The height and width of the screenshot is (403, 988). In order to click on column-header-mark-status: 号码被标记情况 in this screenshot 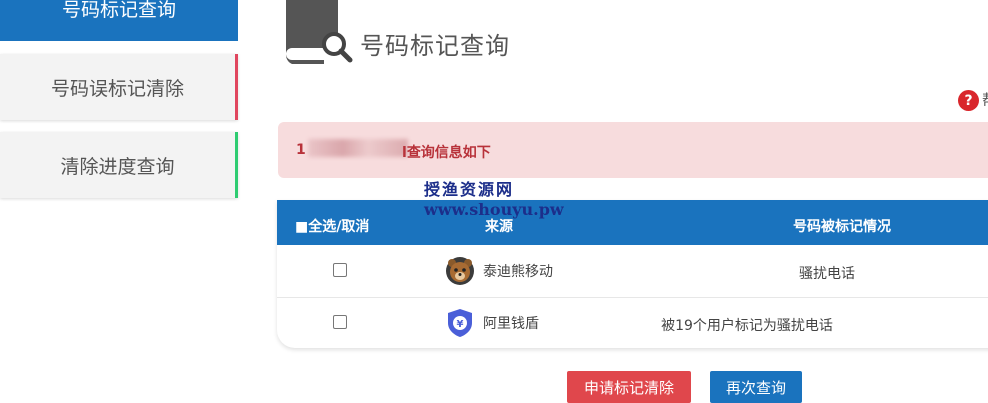, I will do `click(842, 227)`.